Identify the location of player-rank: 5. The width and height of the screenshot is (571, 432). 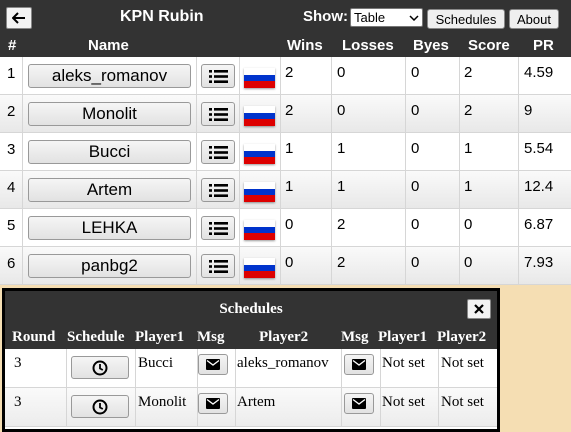
(11, 225).